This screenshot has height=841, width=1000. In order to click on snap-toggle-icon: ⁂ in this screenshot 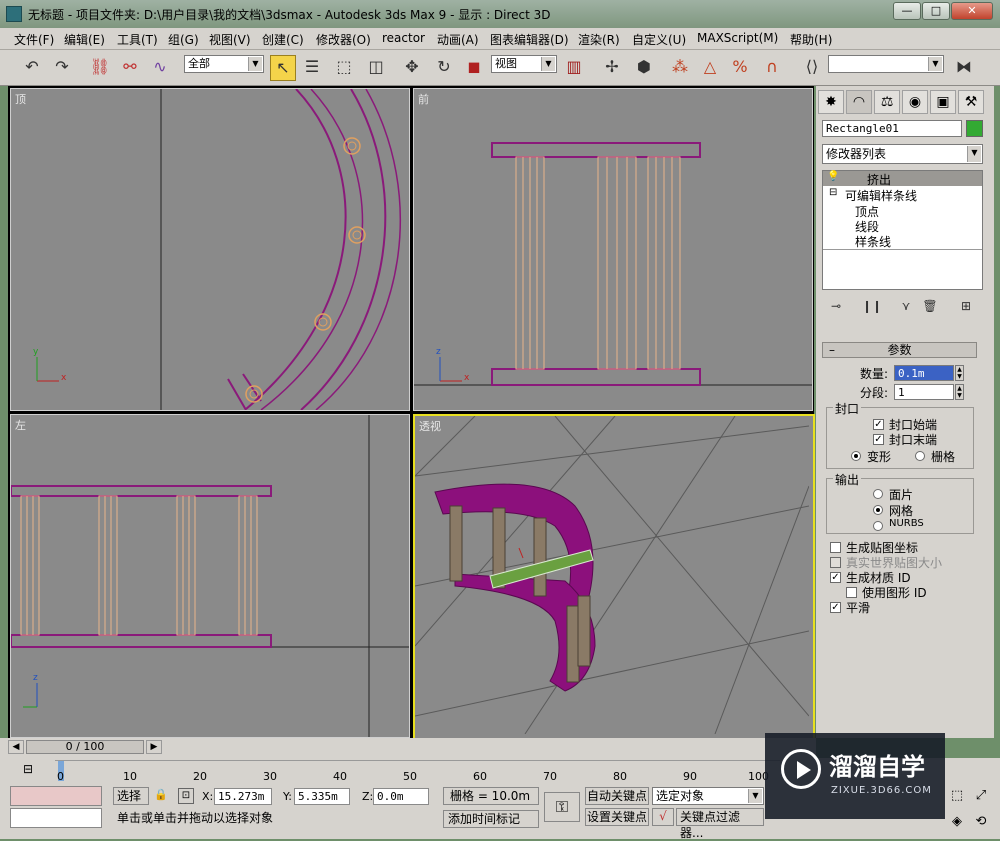, I will do `click(680, 67)`.